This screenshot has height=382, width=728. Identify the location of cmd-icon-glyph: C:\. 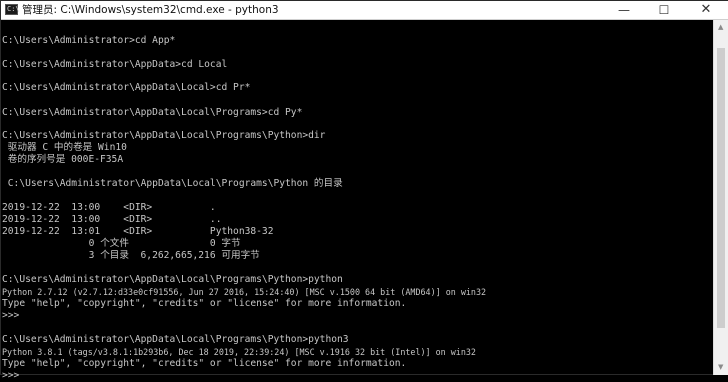
(13, 9).